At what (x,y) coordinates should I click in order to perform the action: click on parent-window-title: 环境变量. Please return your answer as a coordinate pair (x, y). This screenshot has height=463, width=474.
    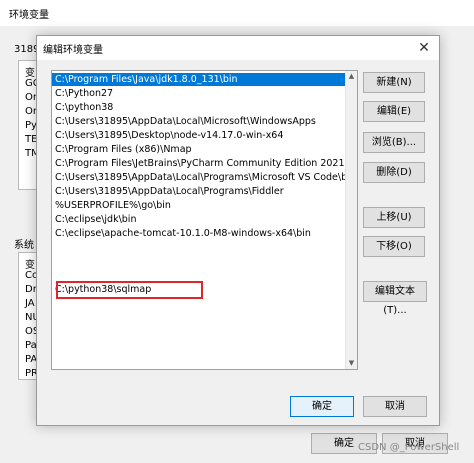
    Looking at the image, I should click on (29, 15).